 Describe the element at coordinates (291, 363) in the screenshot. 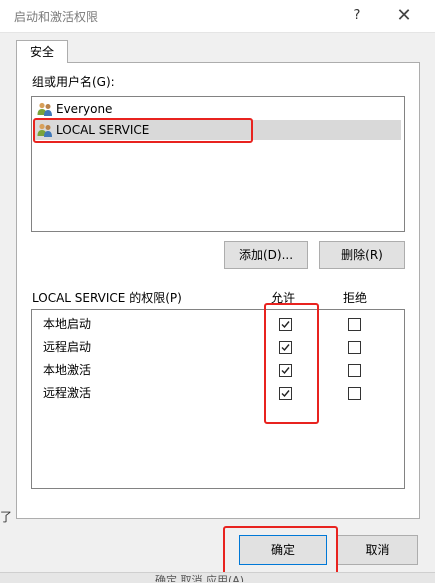

I see `highlight-box-allow` at that location.